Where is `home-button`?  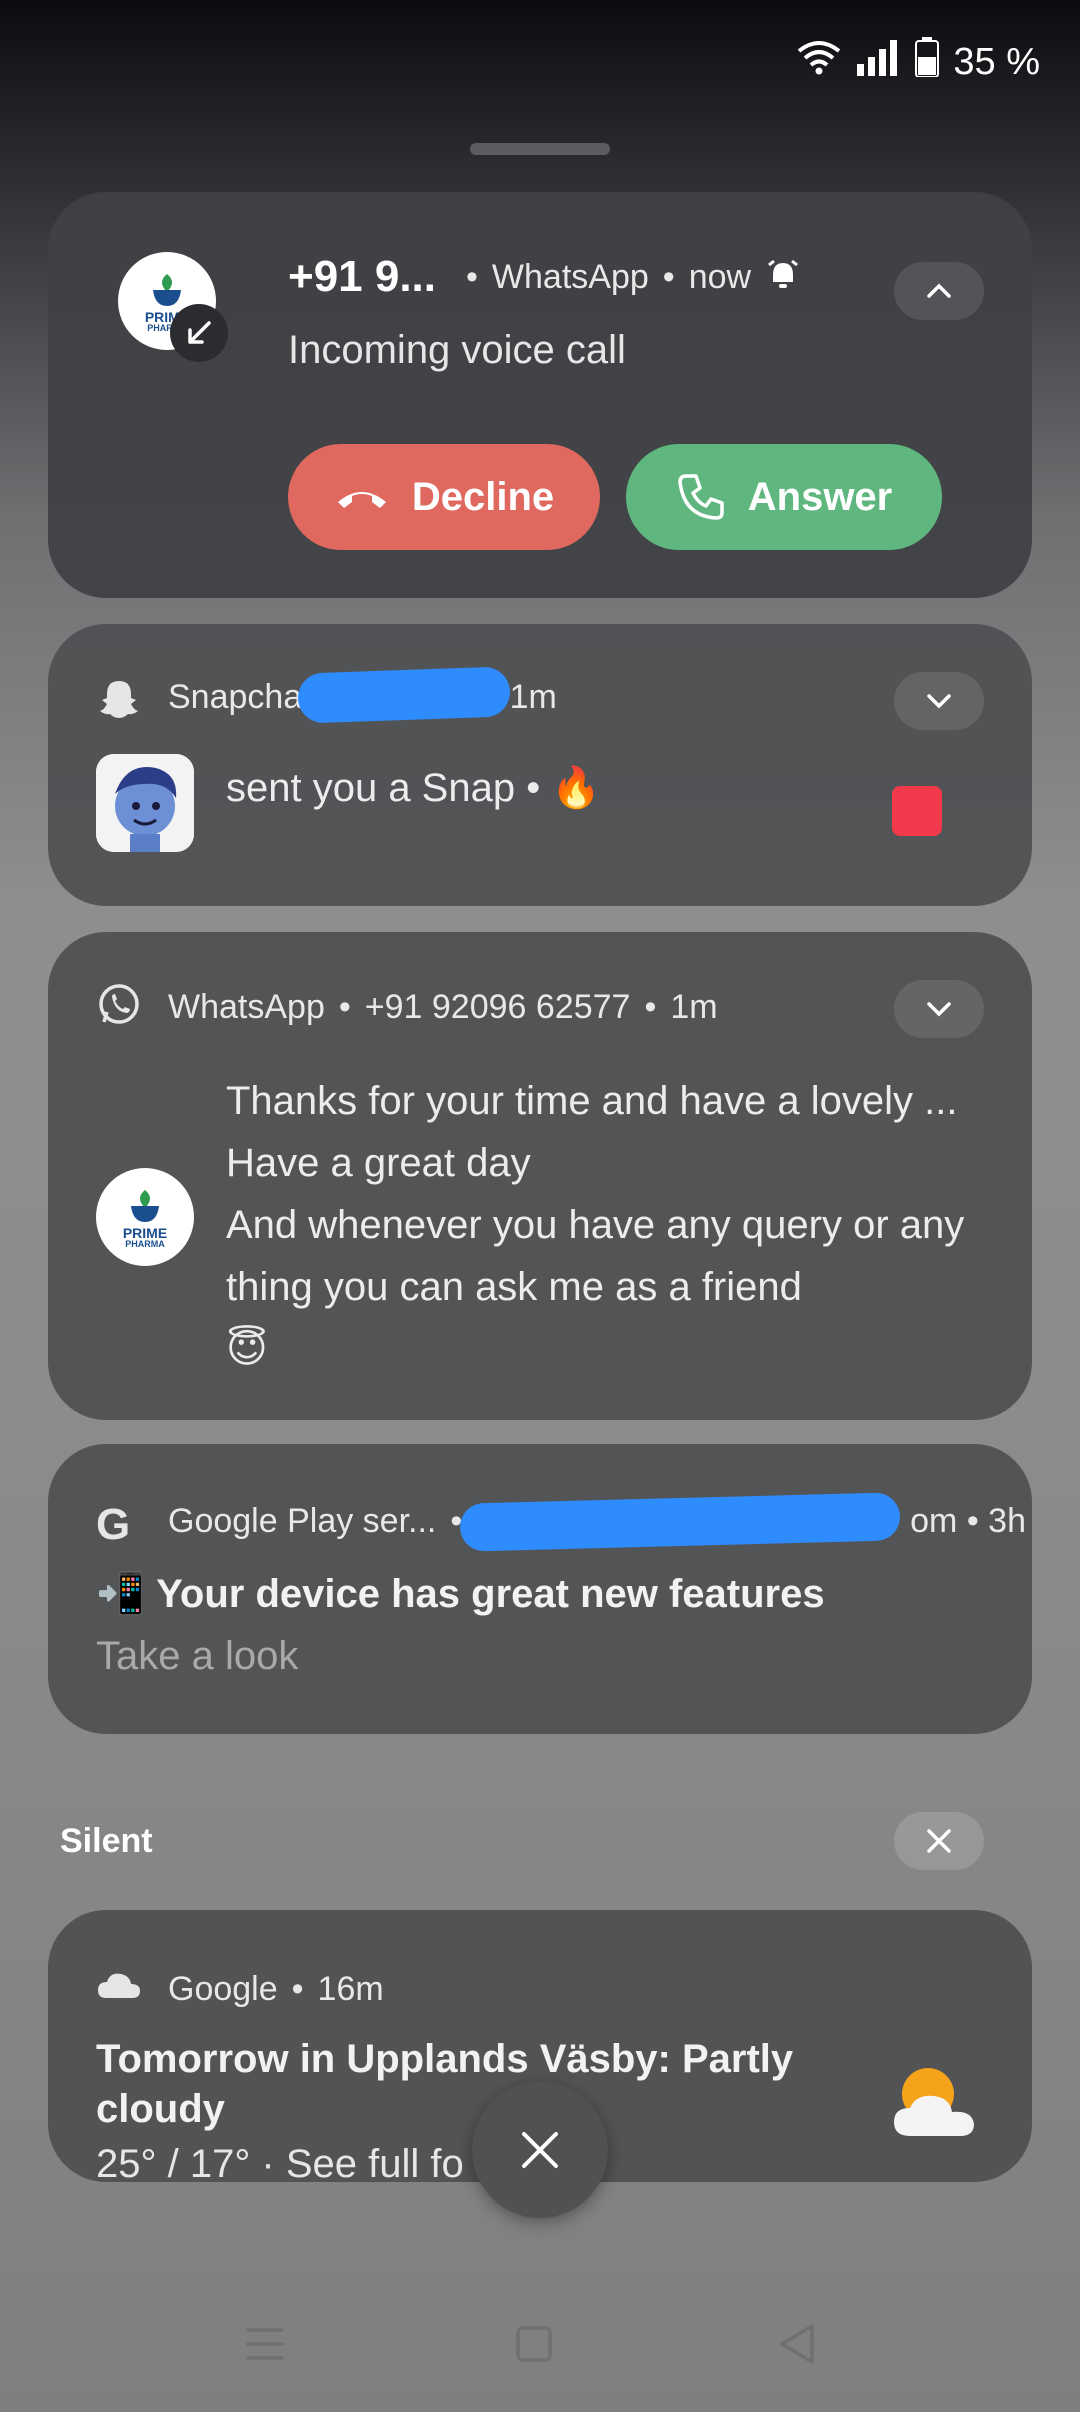
home-button is located at coordinates (534, 2346).